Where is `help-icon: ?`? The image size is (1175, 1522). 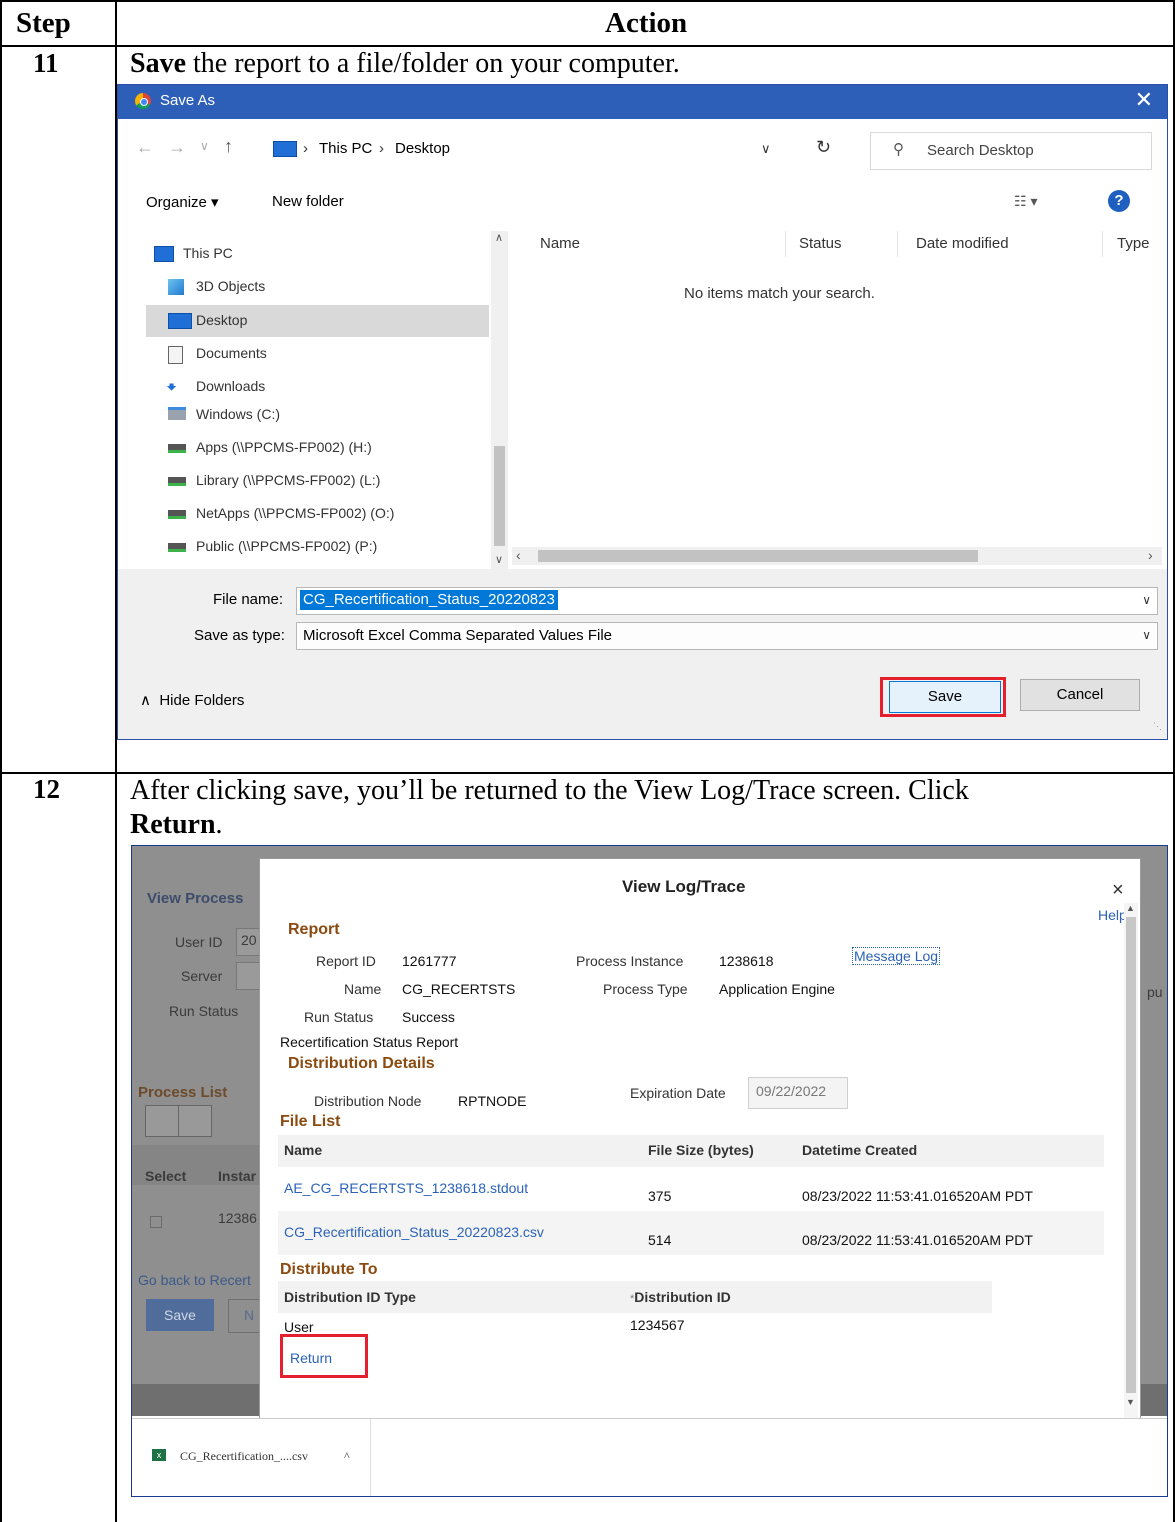 help-icon: ? is located at coordinates (1119, 201).